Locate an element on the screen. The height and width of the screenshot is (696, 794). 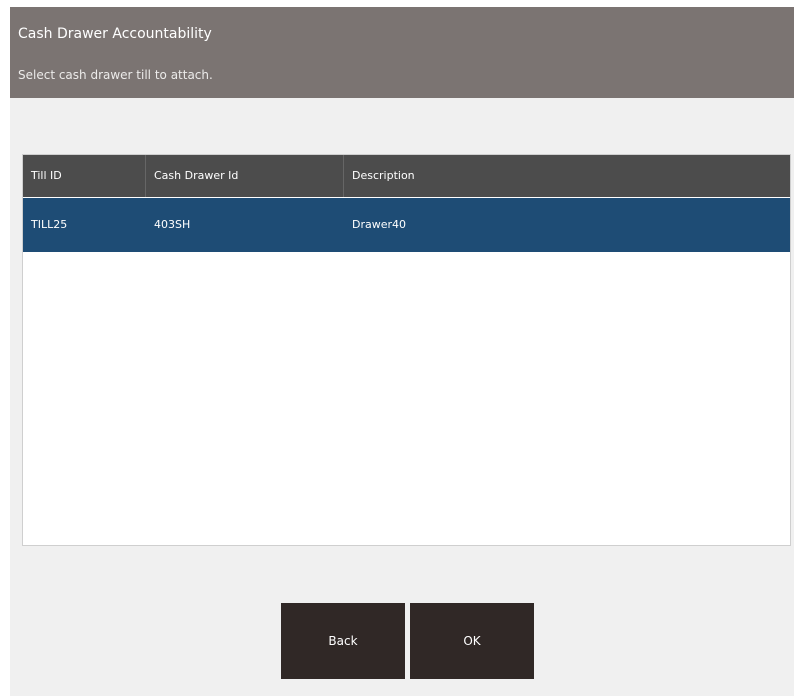
cell-cash-drawer-id: 403SH is located at coordinates (172, 224).